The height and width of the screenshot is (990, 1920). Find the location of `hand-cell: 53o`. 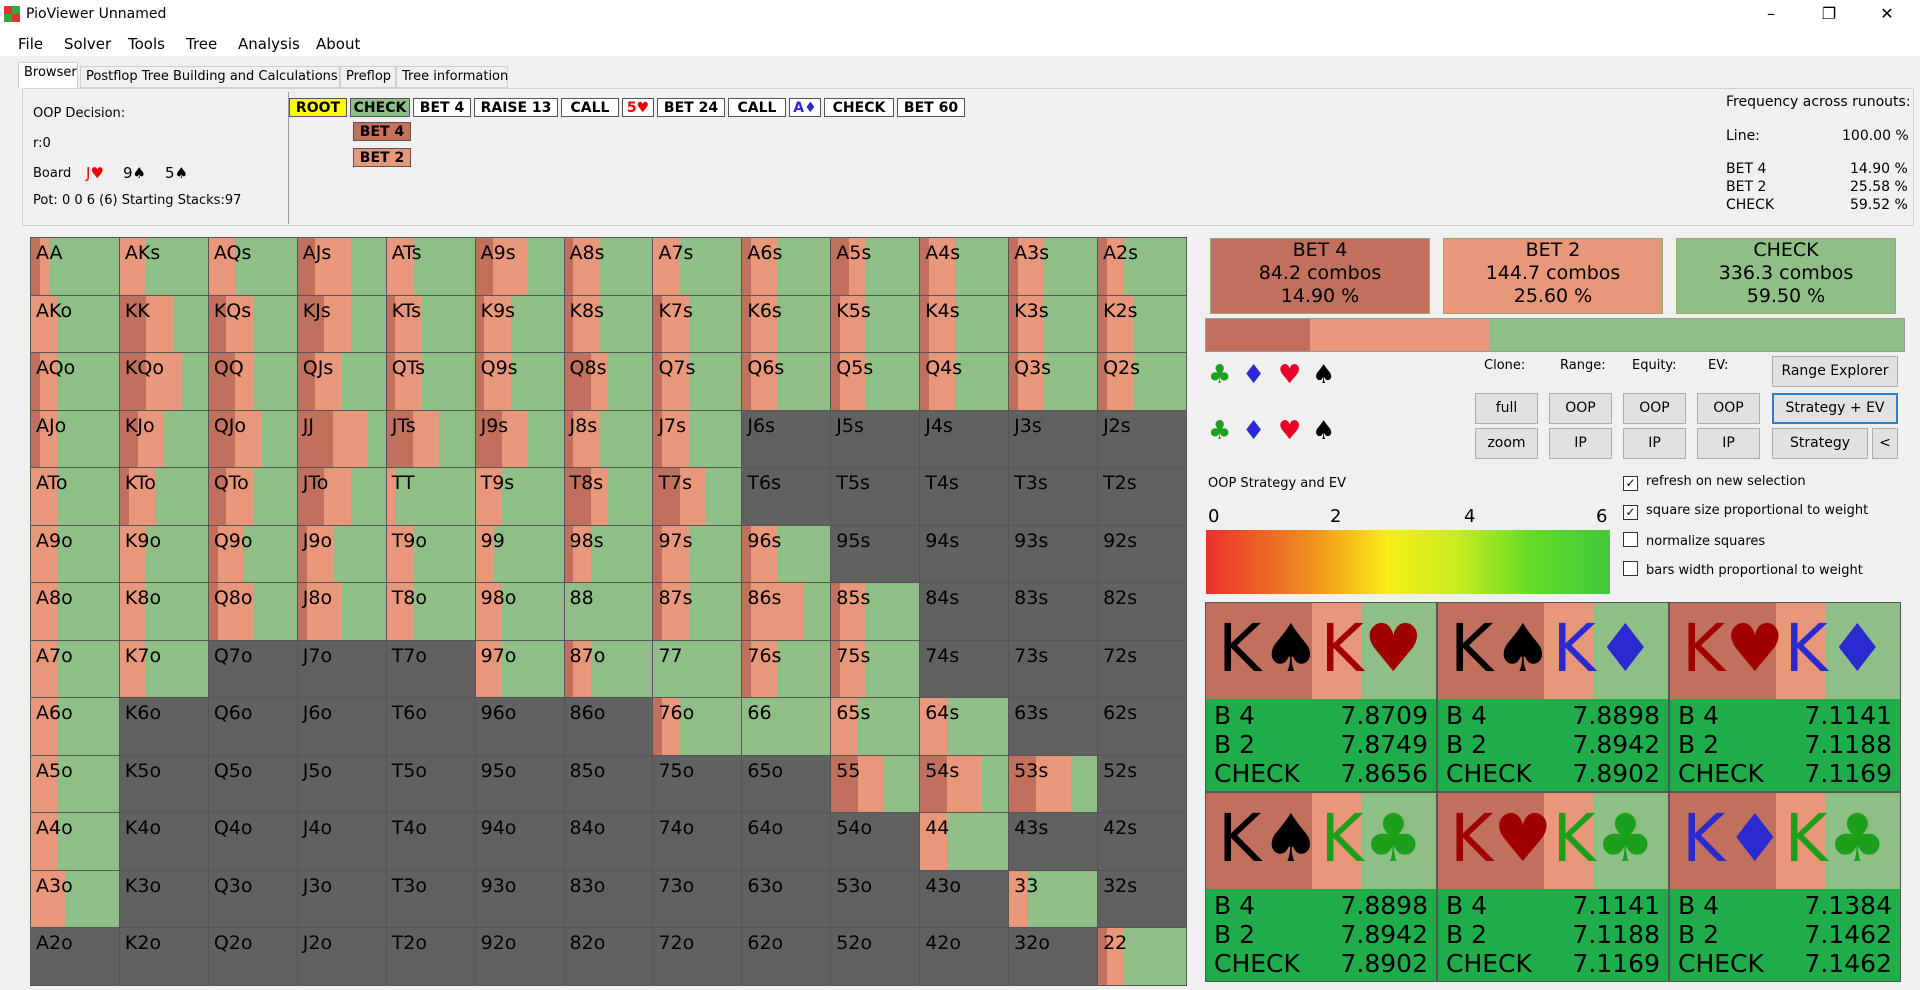

hand-cell: 53o is located at coordinates (875, 899).